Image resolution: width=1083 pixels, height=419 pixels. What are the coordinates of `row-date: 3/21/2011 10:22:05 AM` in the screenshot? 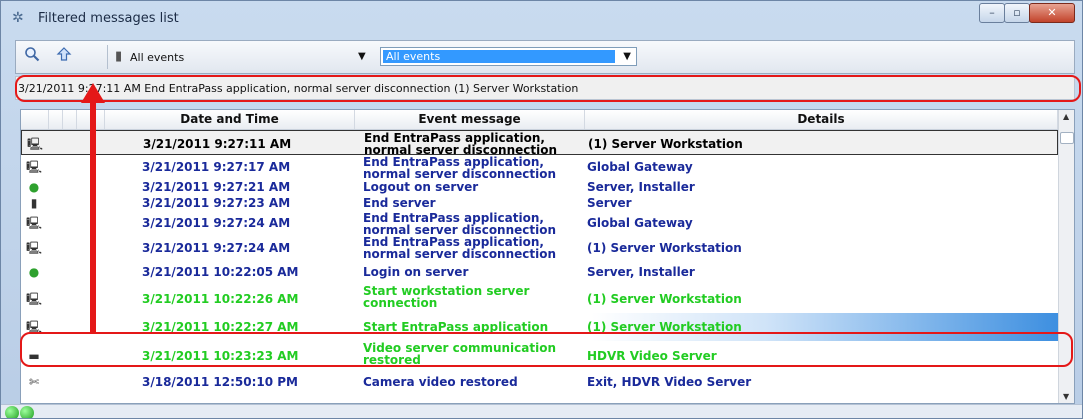 It's located at (220, 272).